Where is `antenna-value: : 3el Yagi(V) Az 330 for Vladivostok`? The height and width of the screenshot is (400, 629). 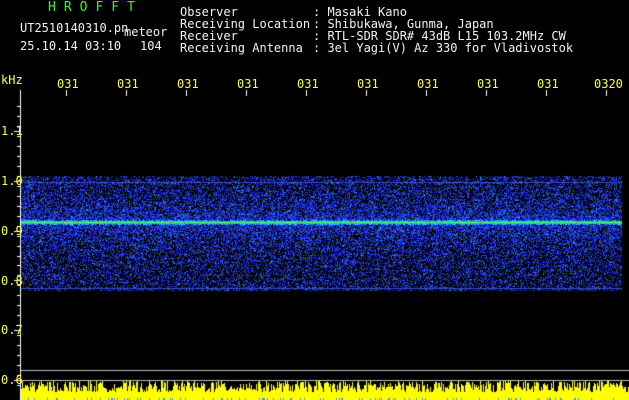 antenna-value: : 3el Yagi(V) Az 330 for Vladivostok is located at coordinates (443, 48).